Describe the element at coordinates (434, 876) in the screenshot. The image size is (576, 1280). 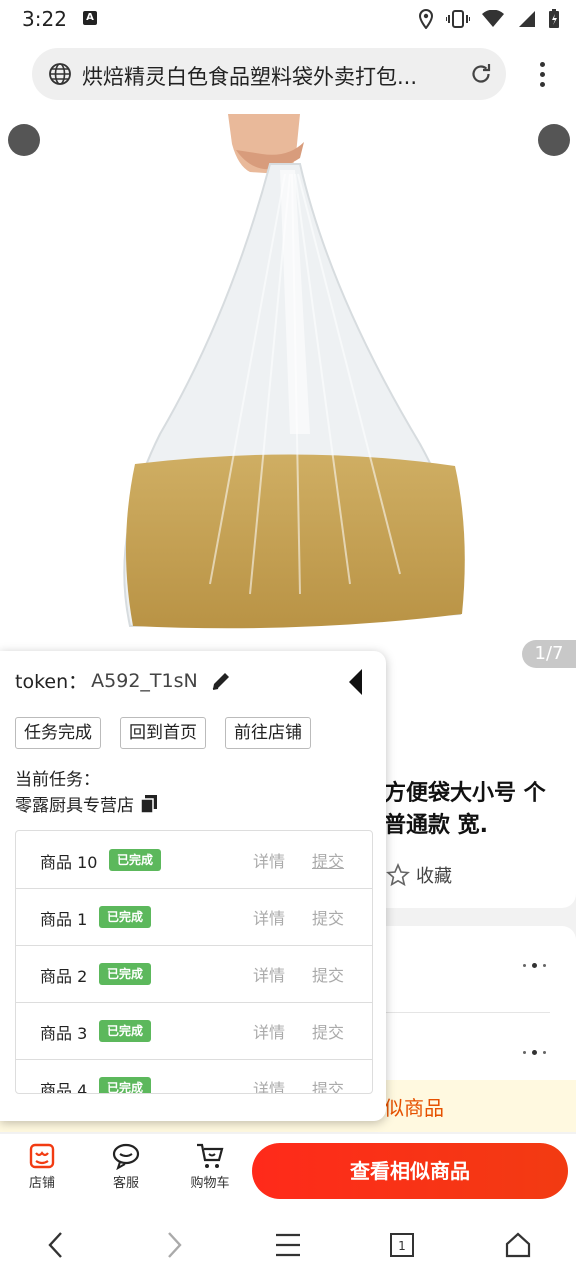
I see `favorite-label: 收藏` at that location.